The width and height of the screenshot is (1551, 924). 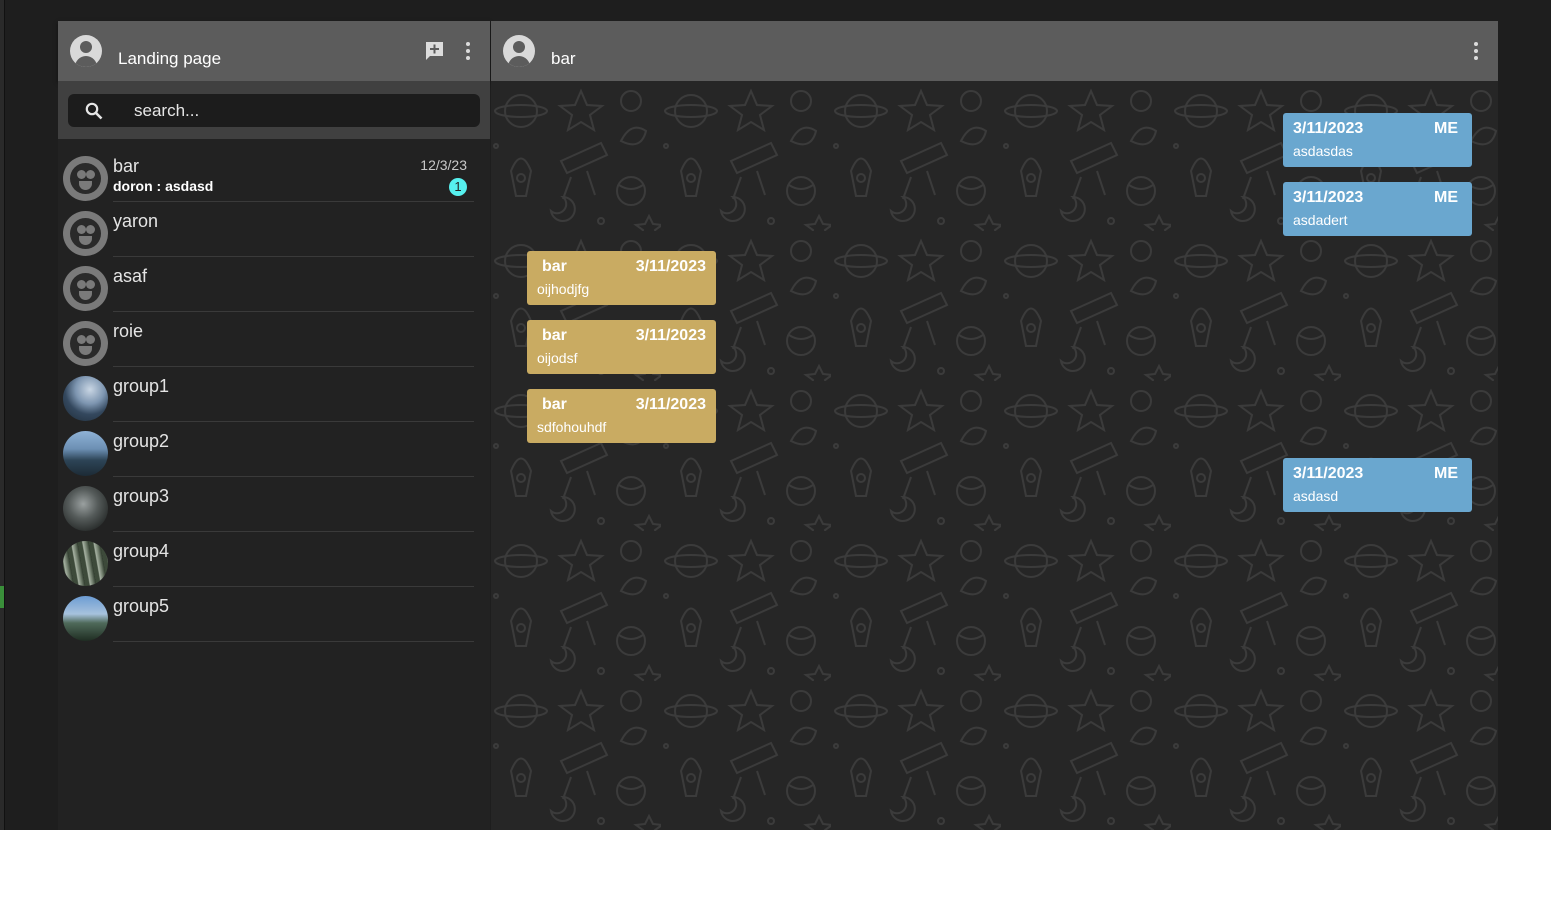 What do you see at coordinates (458, 187) in the screenshot?
I see `unread-badge: 1` at bounding box center [458, 187].